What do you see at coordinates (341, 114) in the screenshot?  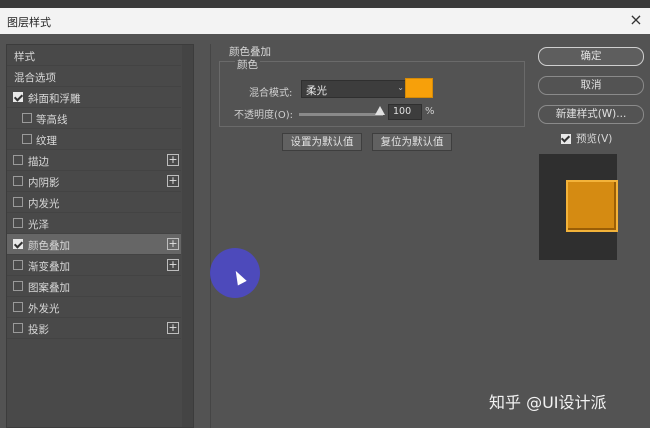 I see `opacity-slider-track` at bounding box center [341, 114].